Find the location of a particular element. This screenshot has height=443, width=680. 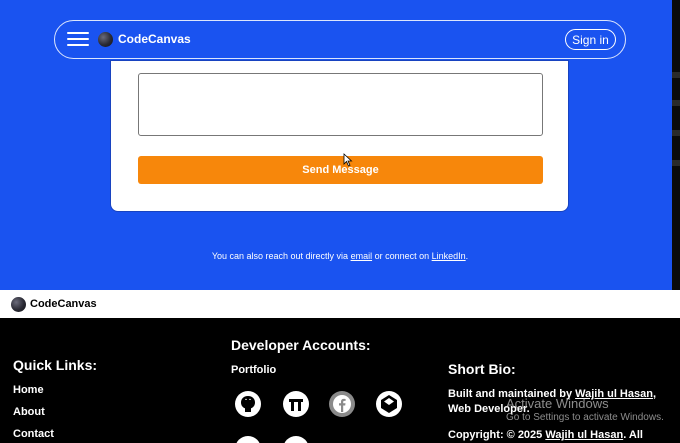

send-message-button: Send Message is located at coordinates (340, 170).